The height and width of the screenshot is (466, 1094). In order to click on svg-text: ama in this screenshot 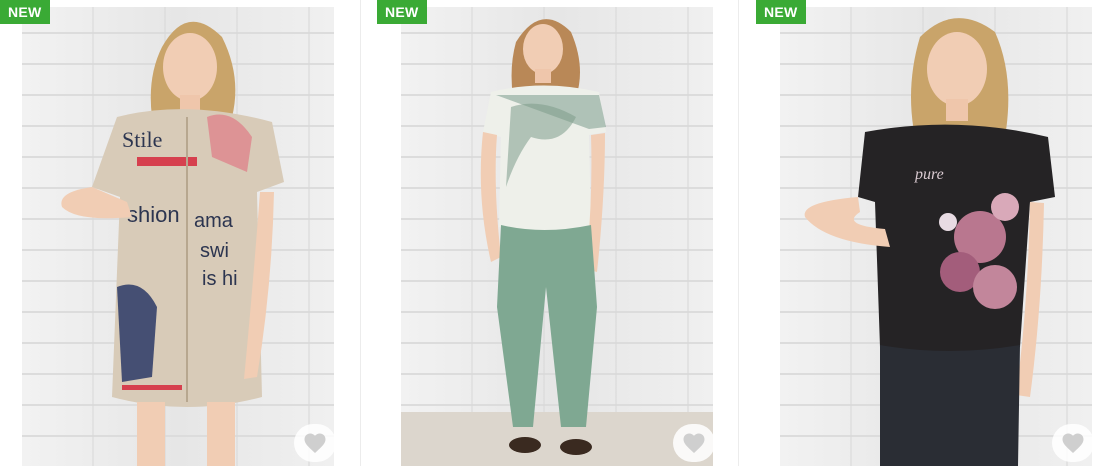, I will do `click(214, 221)`.